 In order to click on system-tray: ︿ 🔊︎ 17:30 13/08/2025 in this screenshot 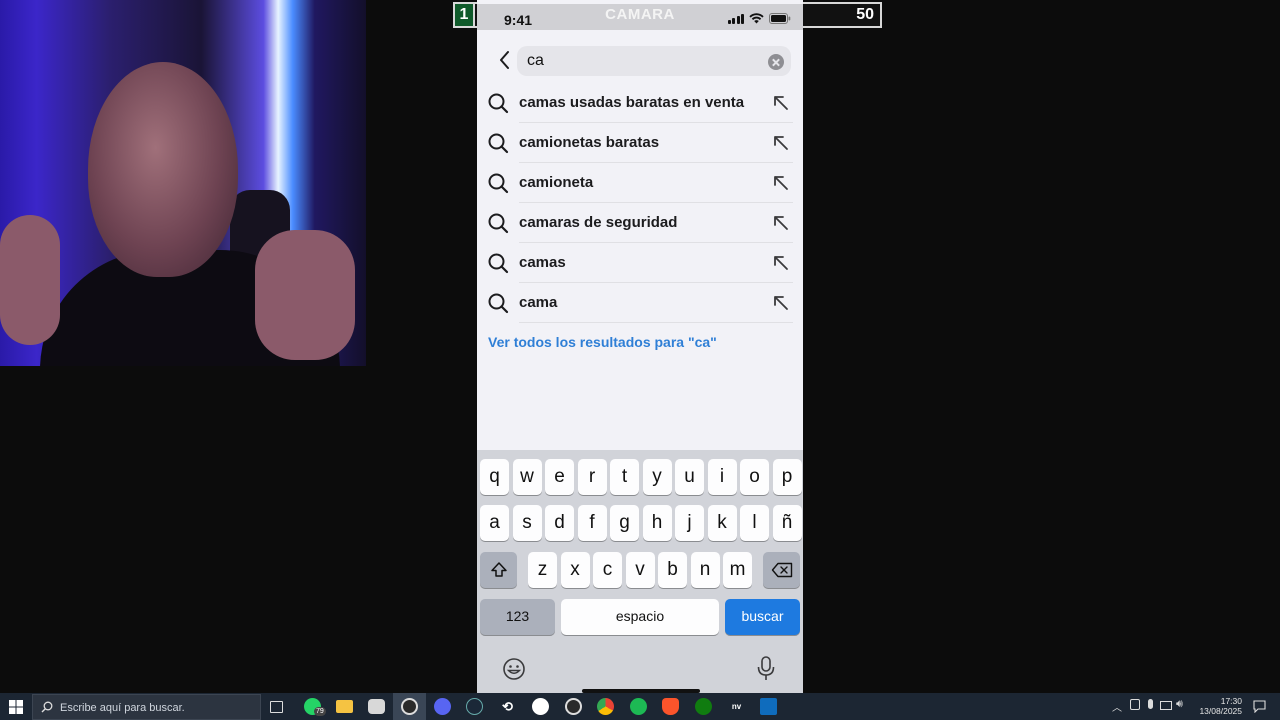, I will do `click(1195, 706)`.